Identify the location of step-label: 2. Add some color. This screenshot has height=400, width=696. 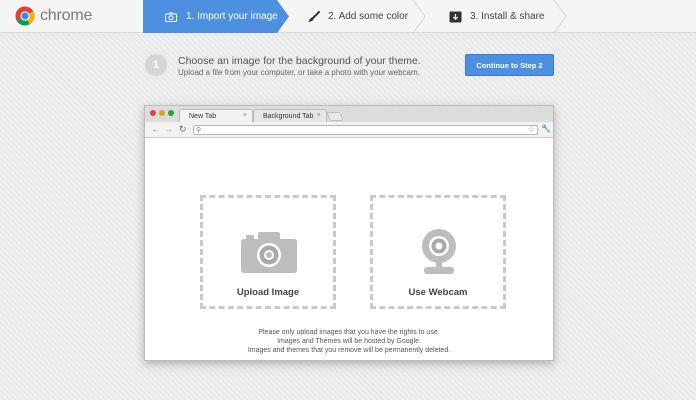
(368, 16).